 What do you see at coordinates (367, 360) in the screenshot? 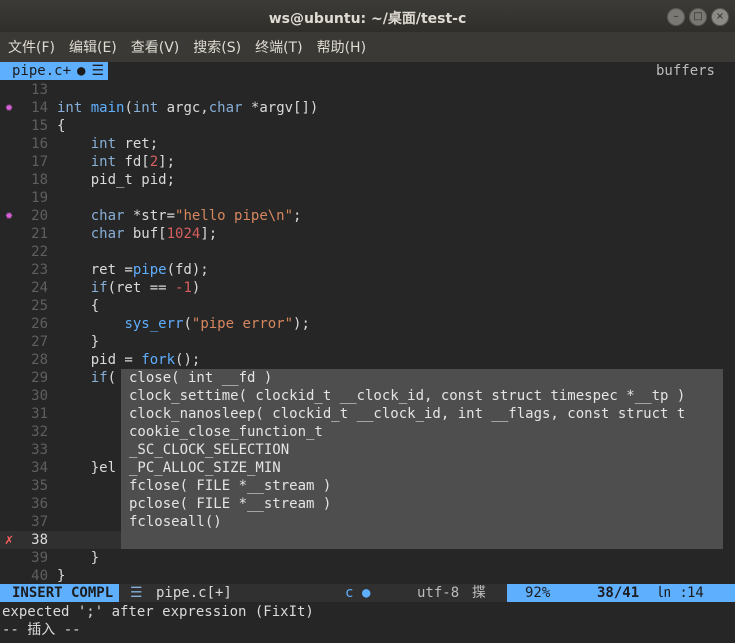
I see `code-line: 28 pid = fork();` at bounding box center [367, 360].